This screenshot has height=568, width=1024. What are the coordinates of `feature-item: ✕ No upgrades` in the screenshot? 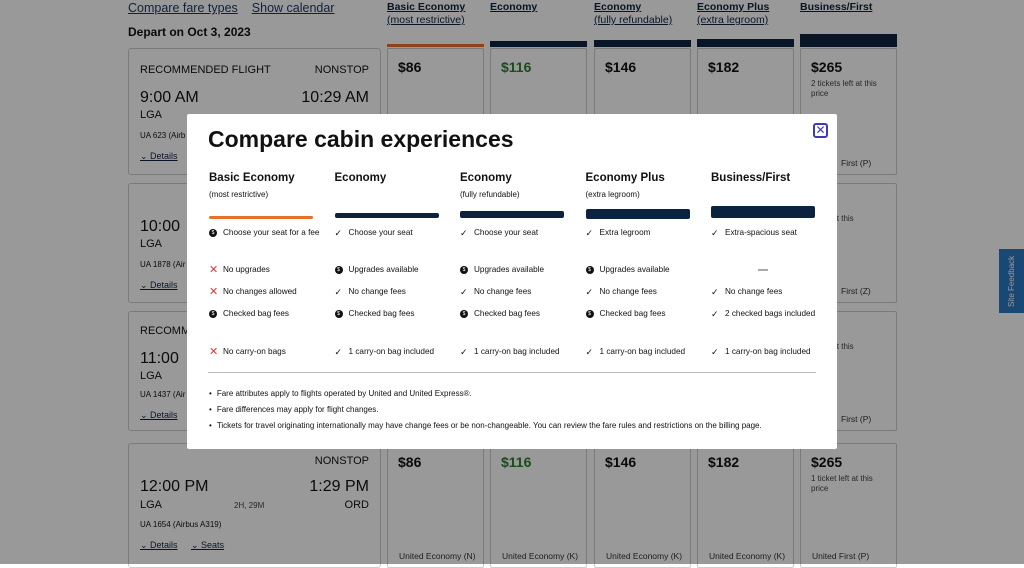 It's located at (239, 270).